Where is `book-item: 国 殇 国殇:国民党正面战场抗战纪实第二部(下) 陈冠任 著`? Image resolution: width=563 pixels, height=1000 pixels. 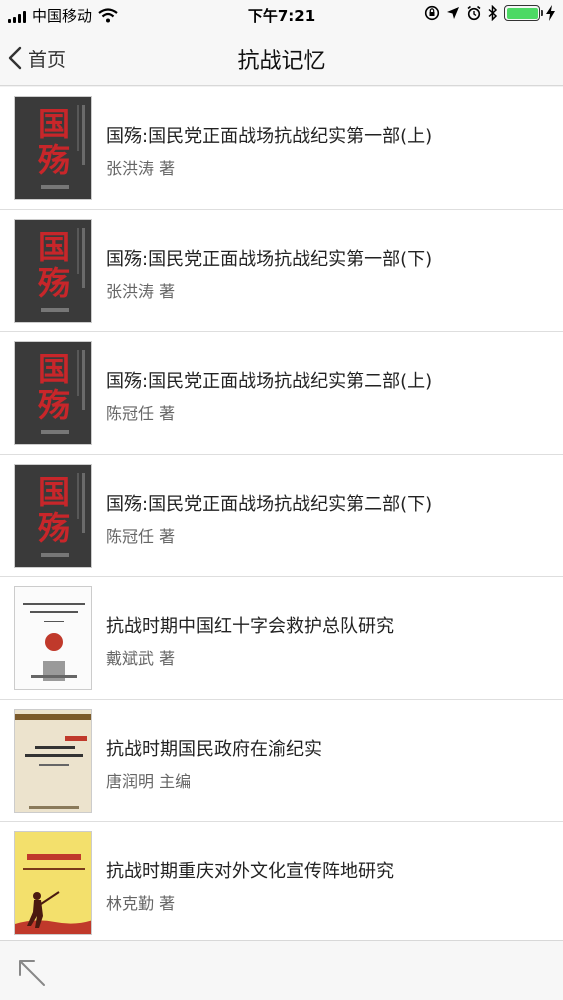 book-item: 国 殇 国殇:国民党正面战场抗战纪实第二部(下) 陈冠任 著 is located at coordinates (281, 516).